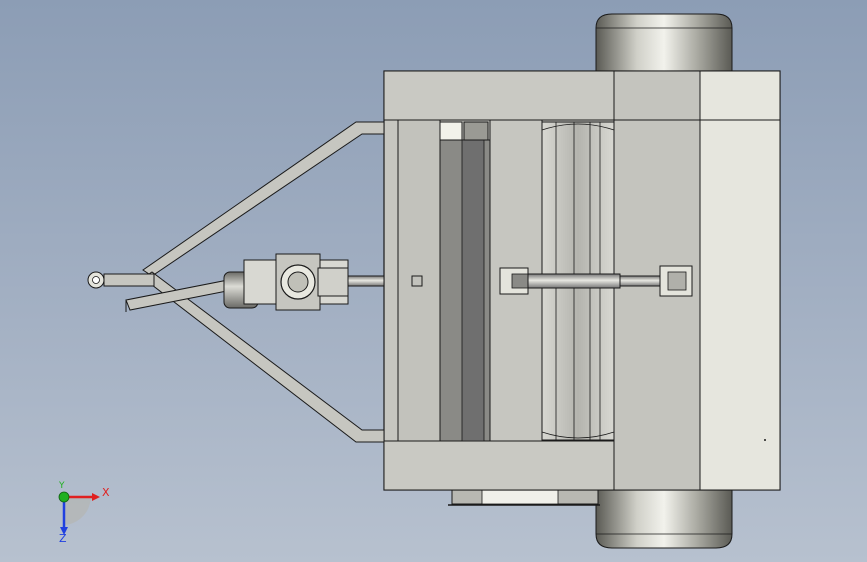 The width and height of the screenshot is (867, 562). What do you see at coordinates (304, 282) in the screenshot?
I see `universal-joint` at bounding box center [304, 282].